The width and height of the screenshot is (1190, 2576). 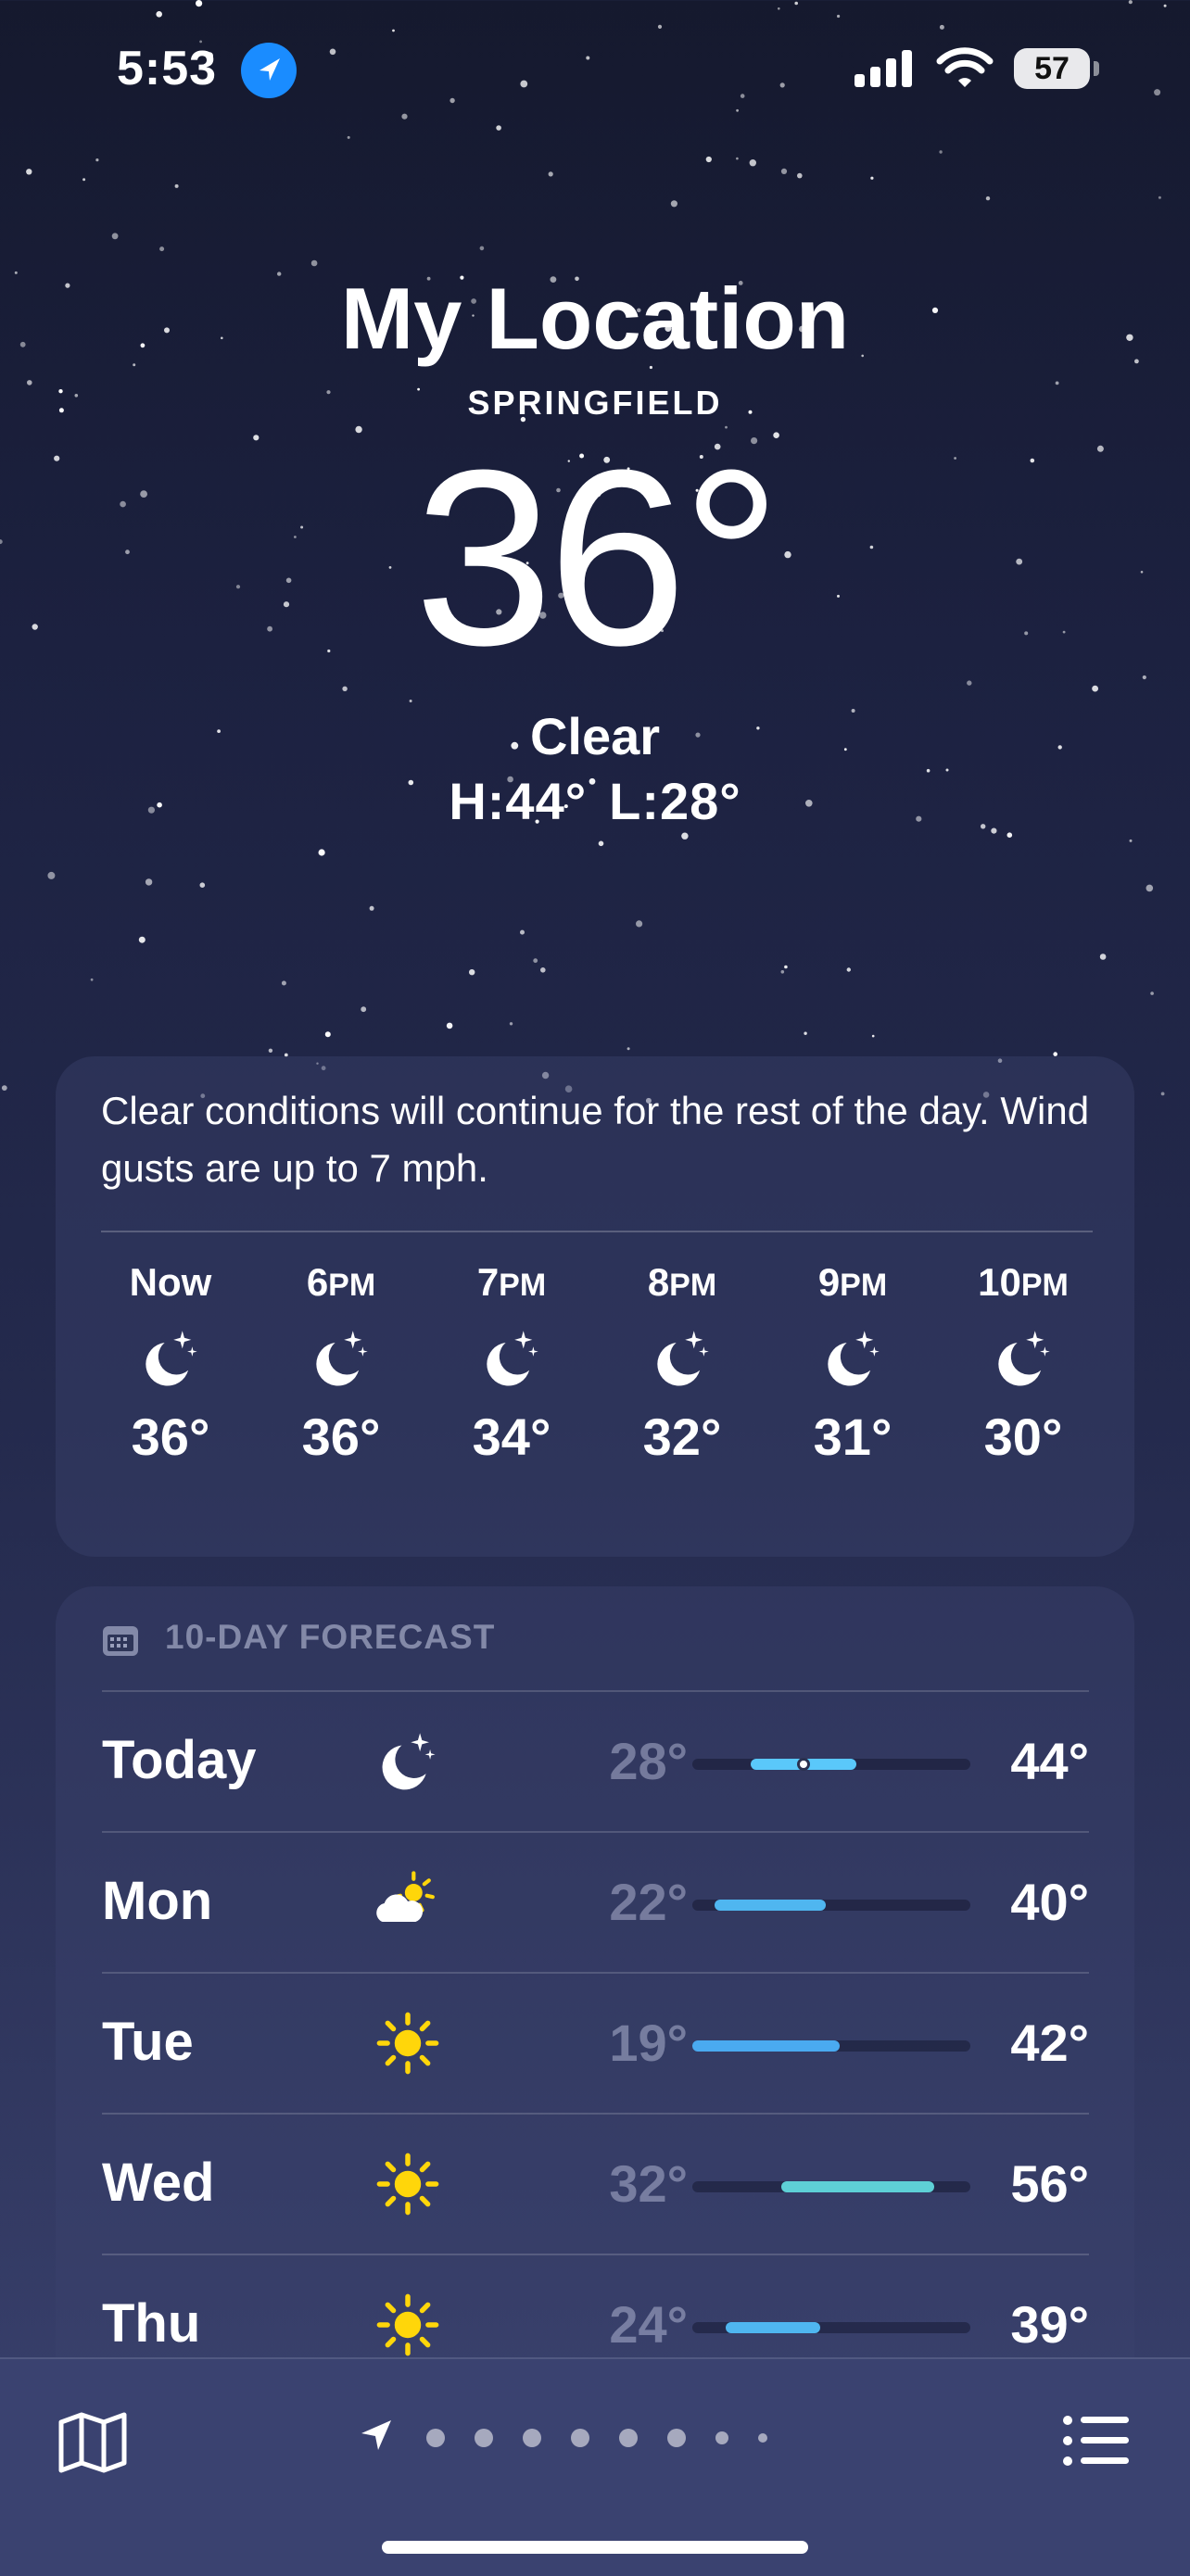 What do you see at coordinates (1049, 2183) in the screenshot?
I see `forecast-high: 56°` at bounding box center [1049, 2183].